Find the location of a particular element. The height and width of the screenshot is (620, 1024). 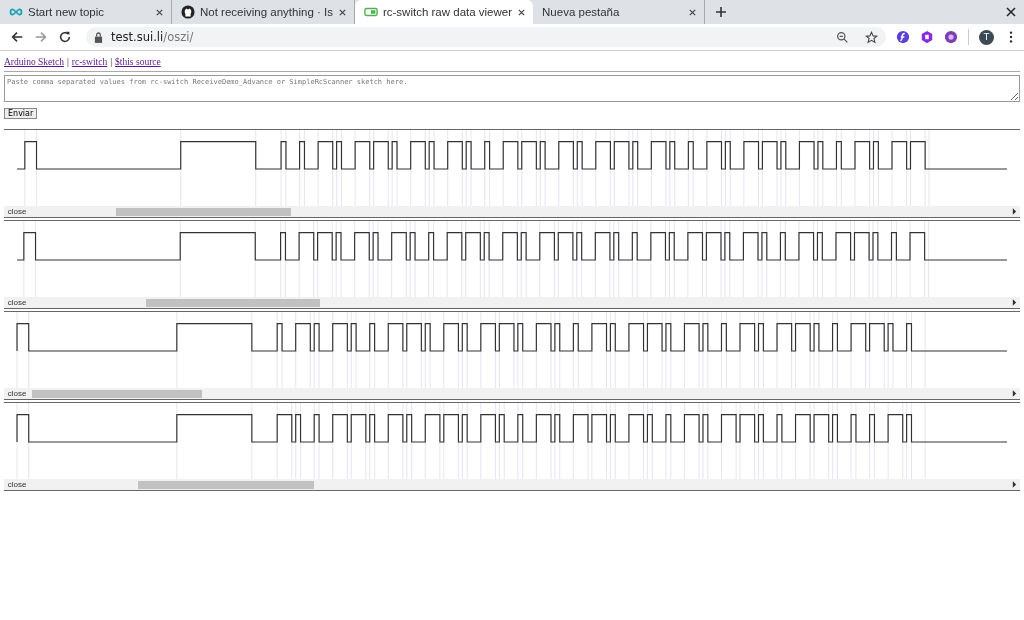

browser-tab: Not receiving anything · Is is located at coordinates (263, 12).